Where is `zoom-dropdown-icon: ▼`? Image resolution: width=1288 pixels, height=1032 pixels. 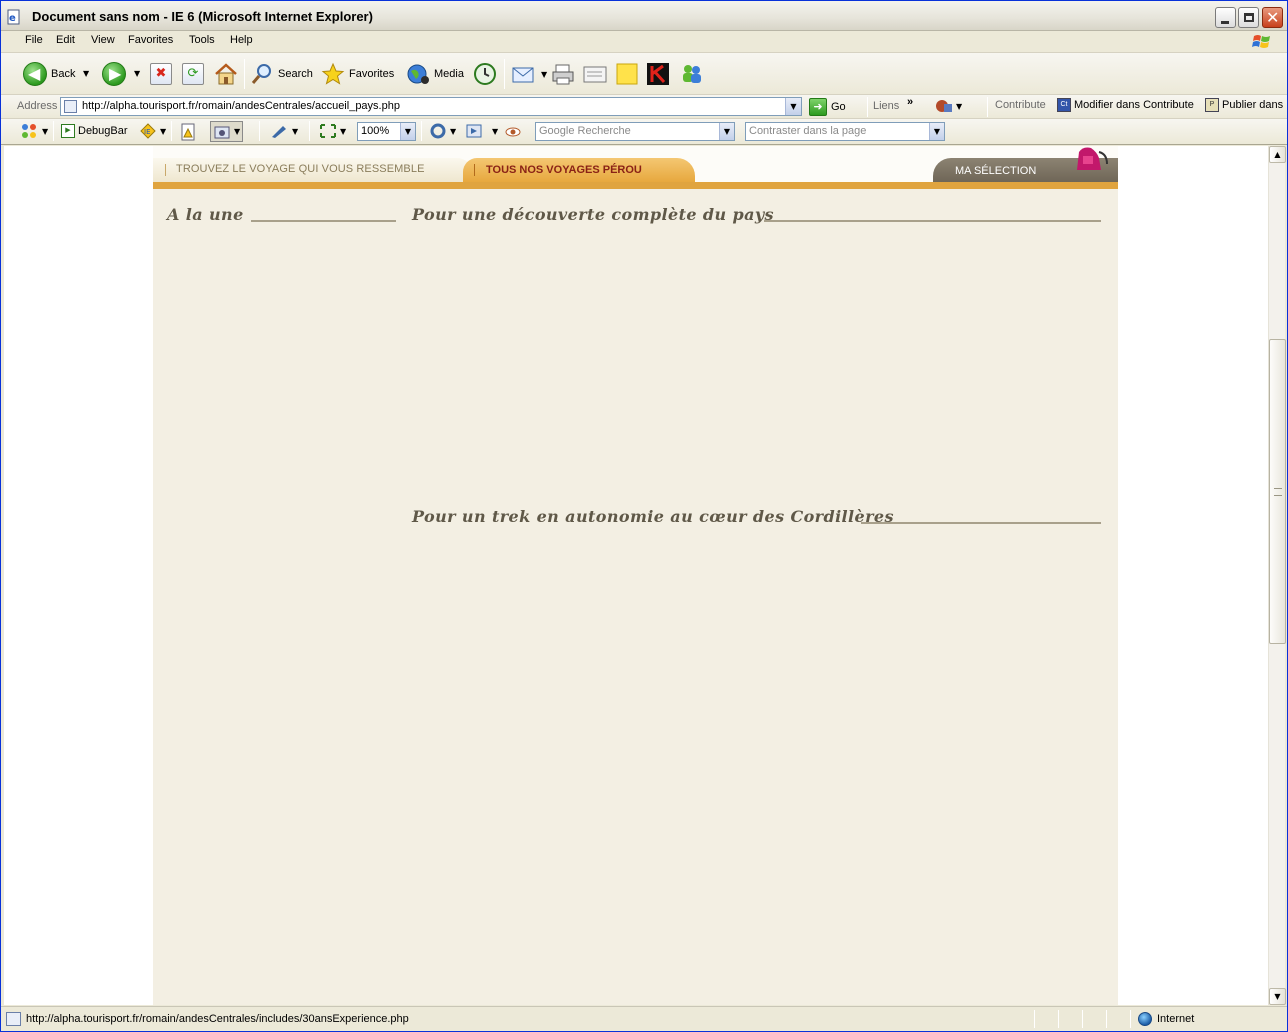
zoom-dropdown-icon: ▼ is located at coordinates (407, 131).